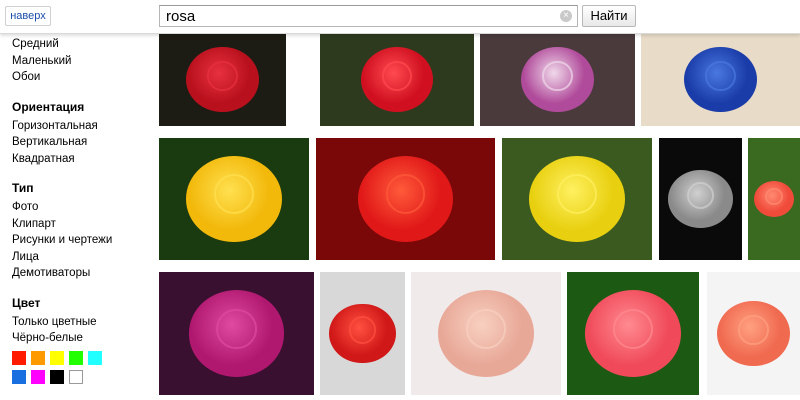 The image size is (800, 400). I want to click on result-thumbnail-red-rose-dew, so click(397, 79).